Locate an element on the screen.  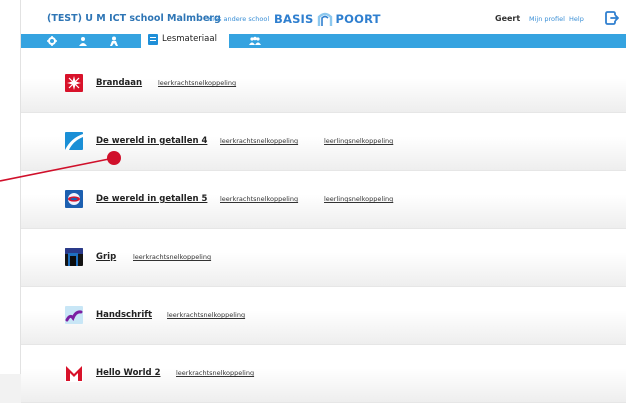
main-nav is located at coordinates (323, 41).